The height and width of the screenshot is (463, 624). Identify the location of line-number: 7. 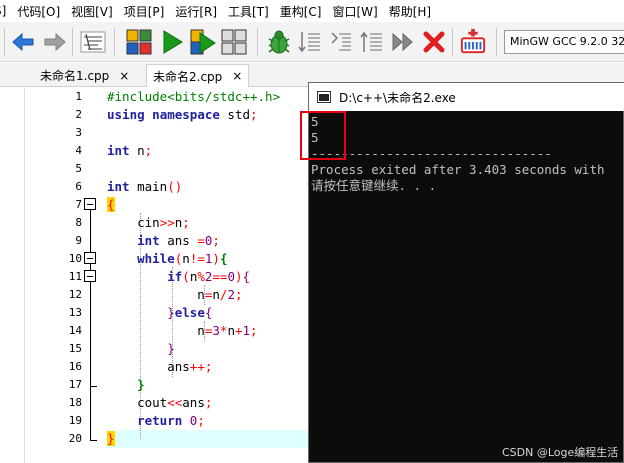
(78, 204).